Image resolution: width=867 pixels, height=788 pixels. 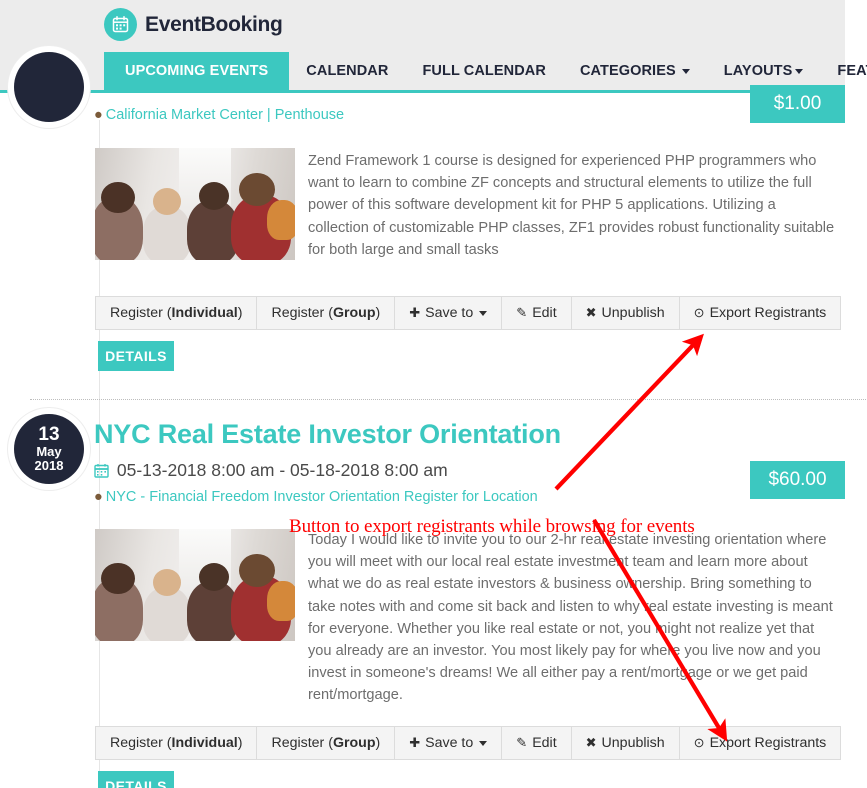 I want to click on nav-item-label: FULL CALENDAR, so click(x=484, y=71).